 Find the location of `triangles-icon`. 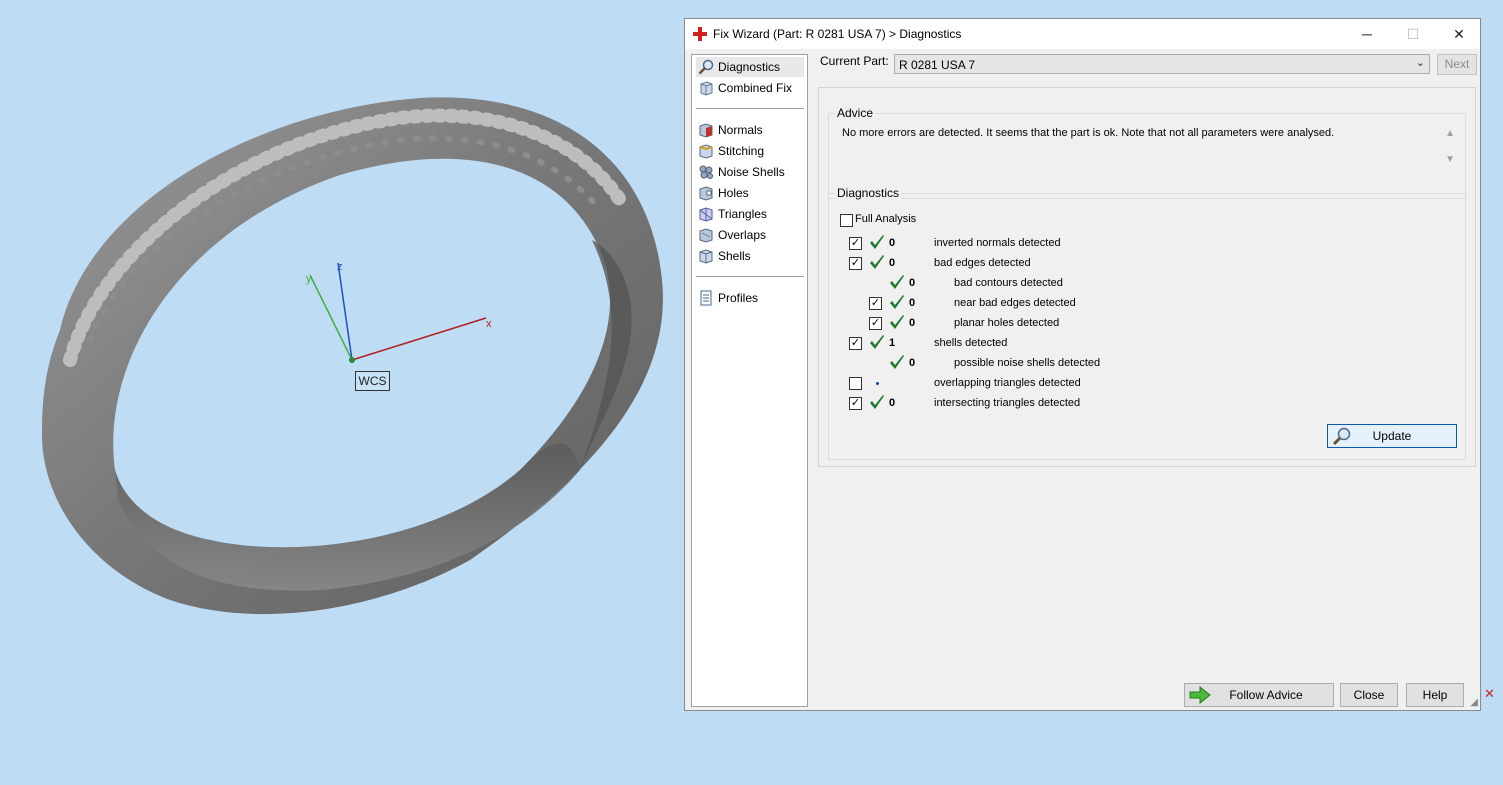

triangles-icon is located at coordinates (706, 214).